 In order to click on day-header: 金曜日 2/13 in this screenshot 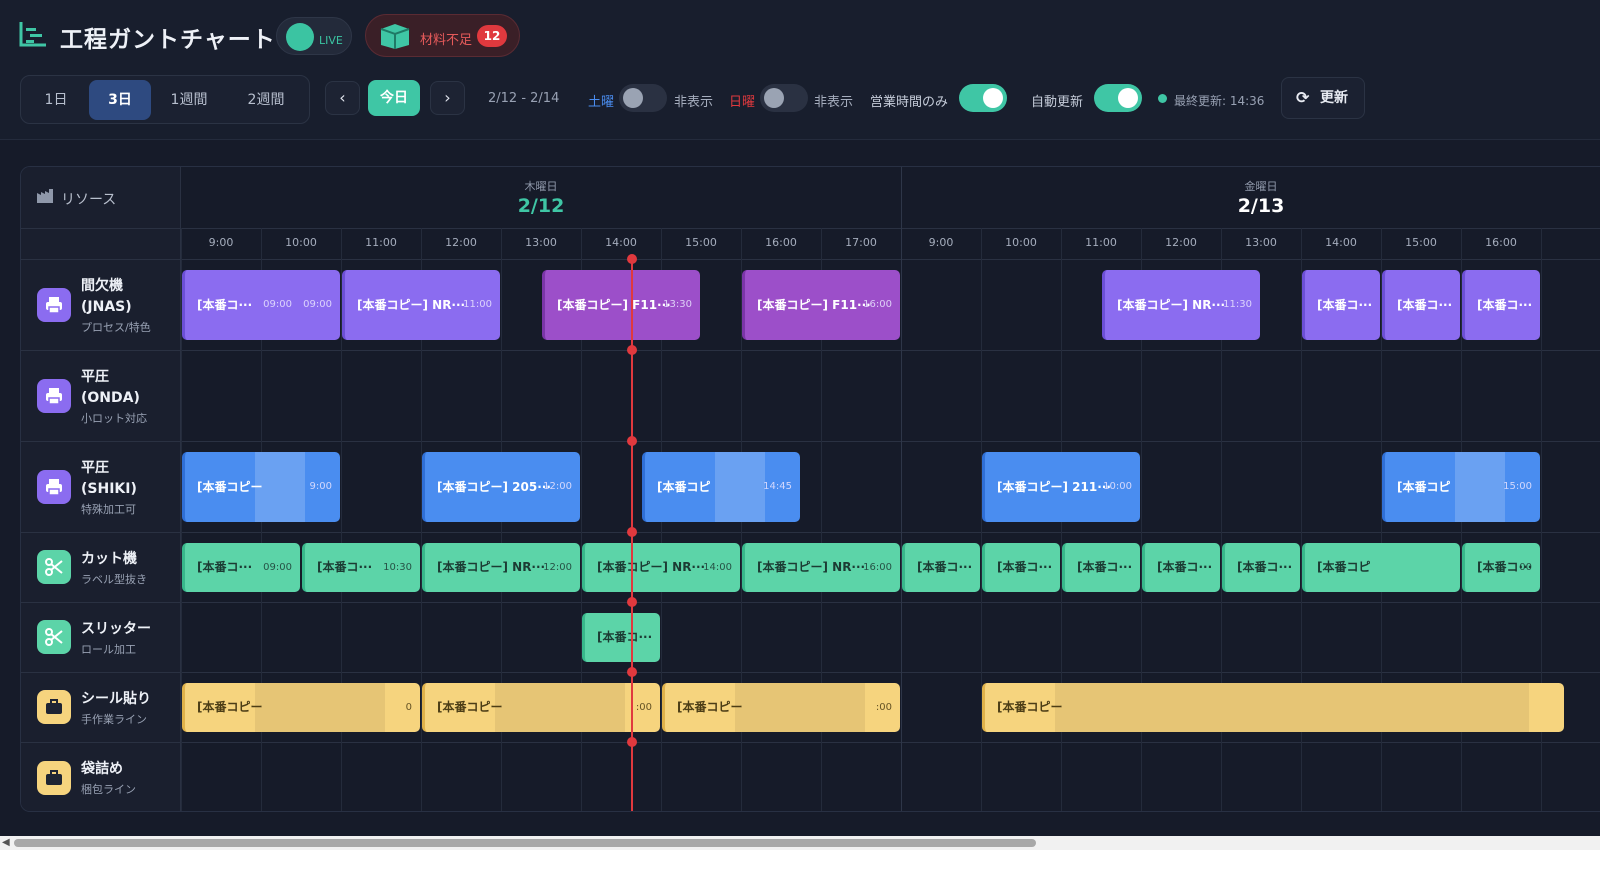, I will do `click(1250, 197)`.